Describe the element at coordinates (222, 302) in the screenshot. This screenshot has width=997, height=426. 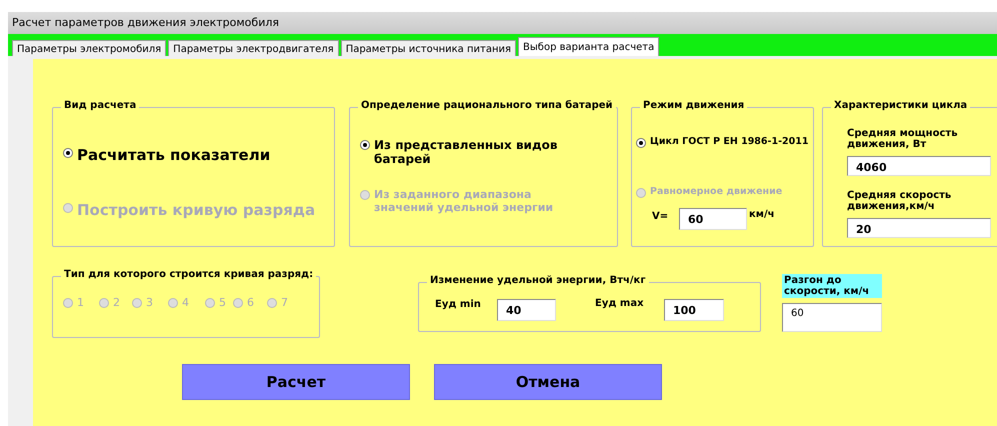
I see `option-label: 5` at that location.